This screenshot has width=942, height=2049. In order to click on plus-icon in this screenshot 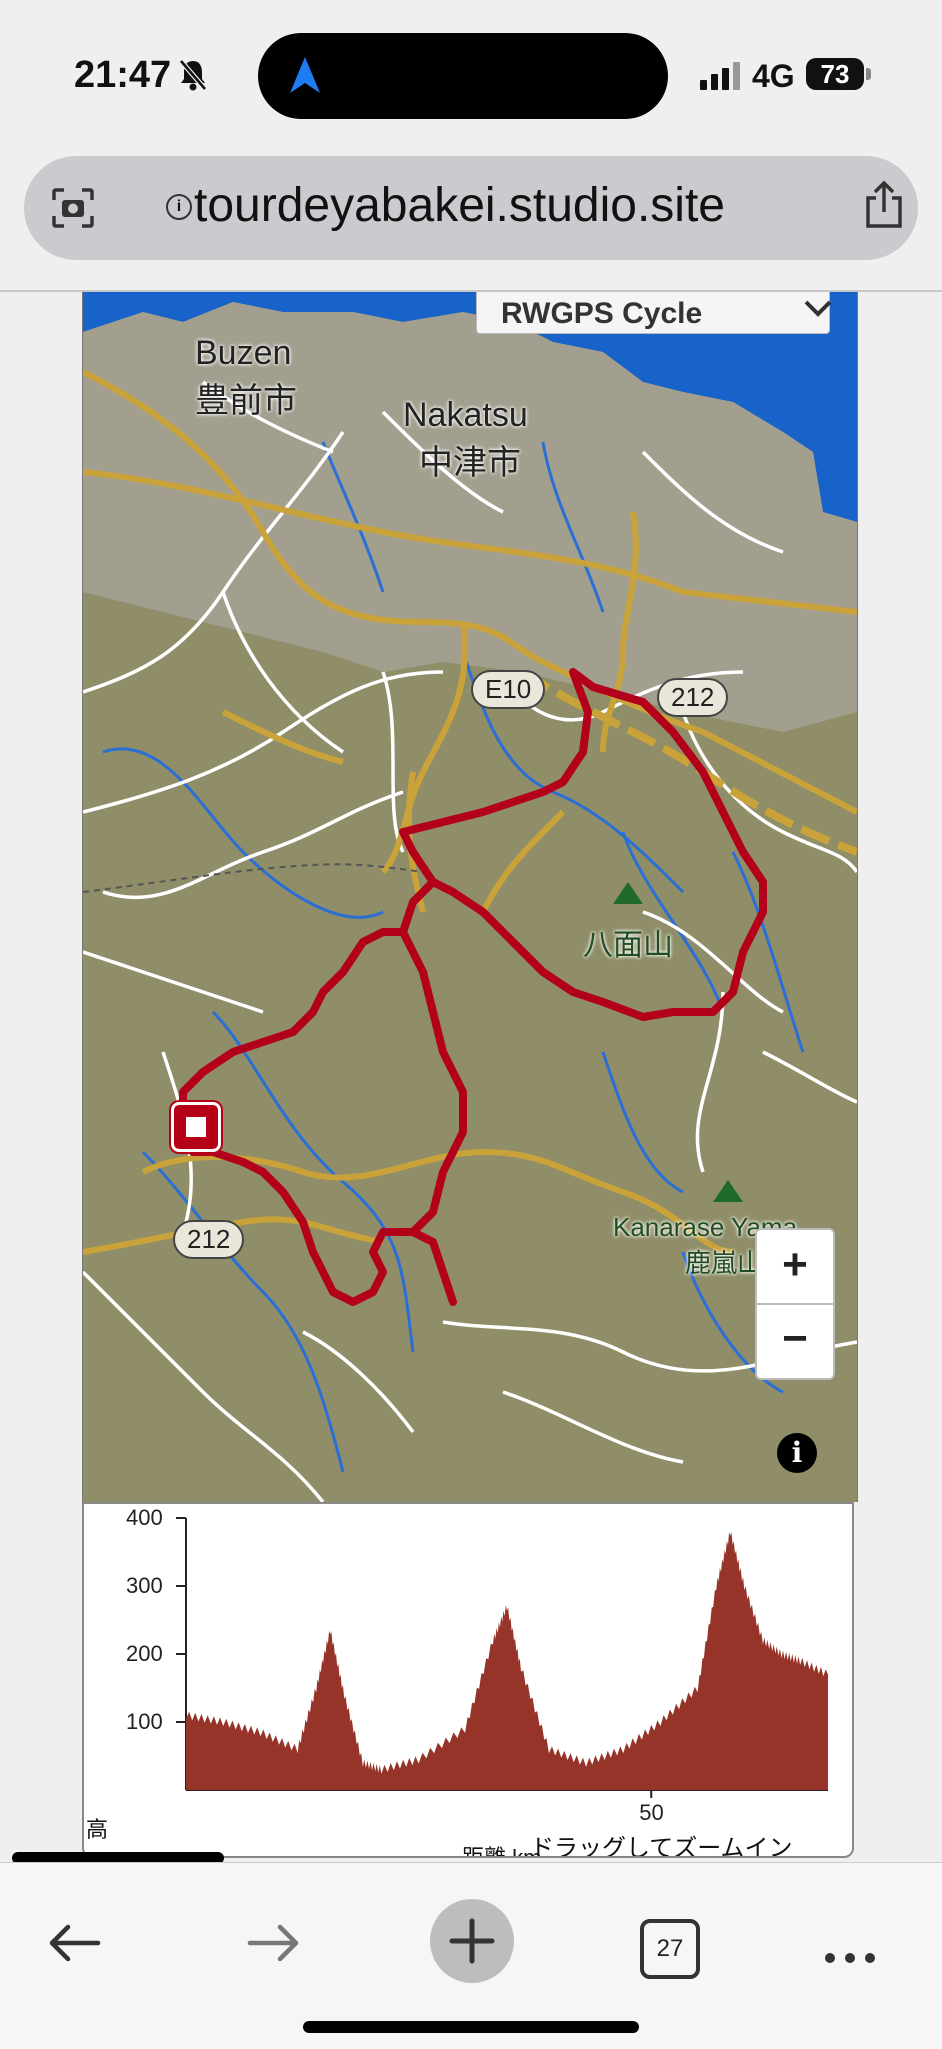, I will do `click(472, 1941)`.